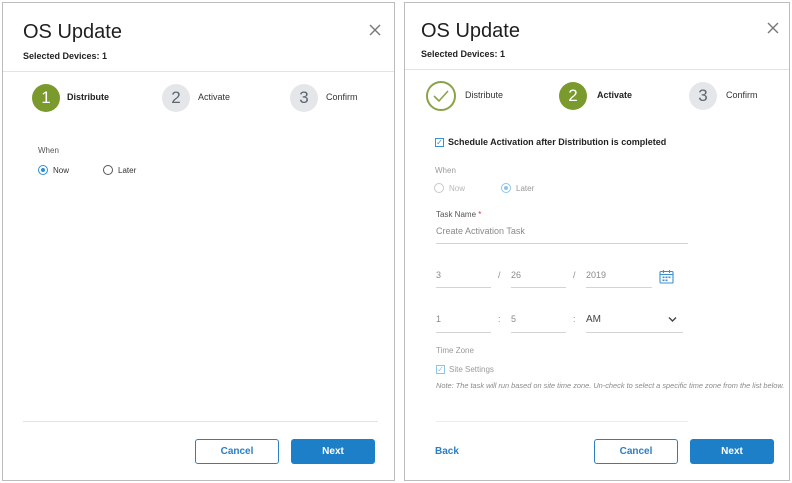 The image size is (792, 483). What do you see at coordinates (200, 421) in the screenshot?
I see `footer-divider` at bounding box center [200, 421].